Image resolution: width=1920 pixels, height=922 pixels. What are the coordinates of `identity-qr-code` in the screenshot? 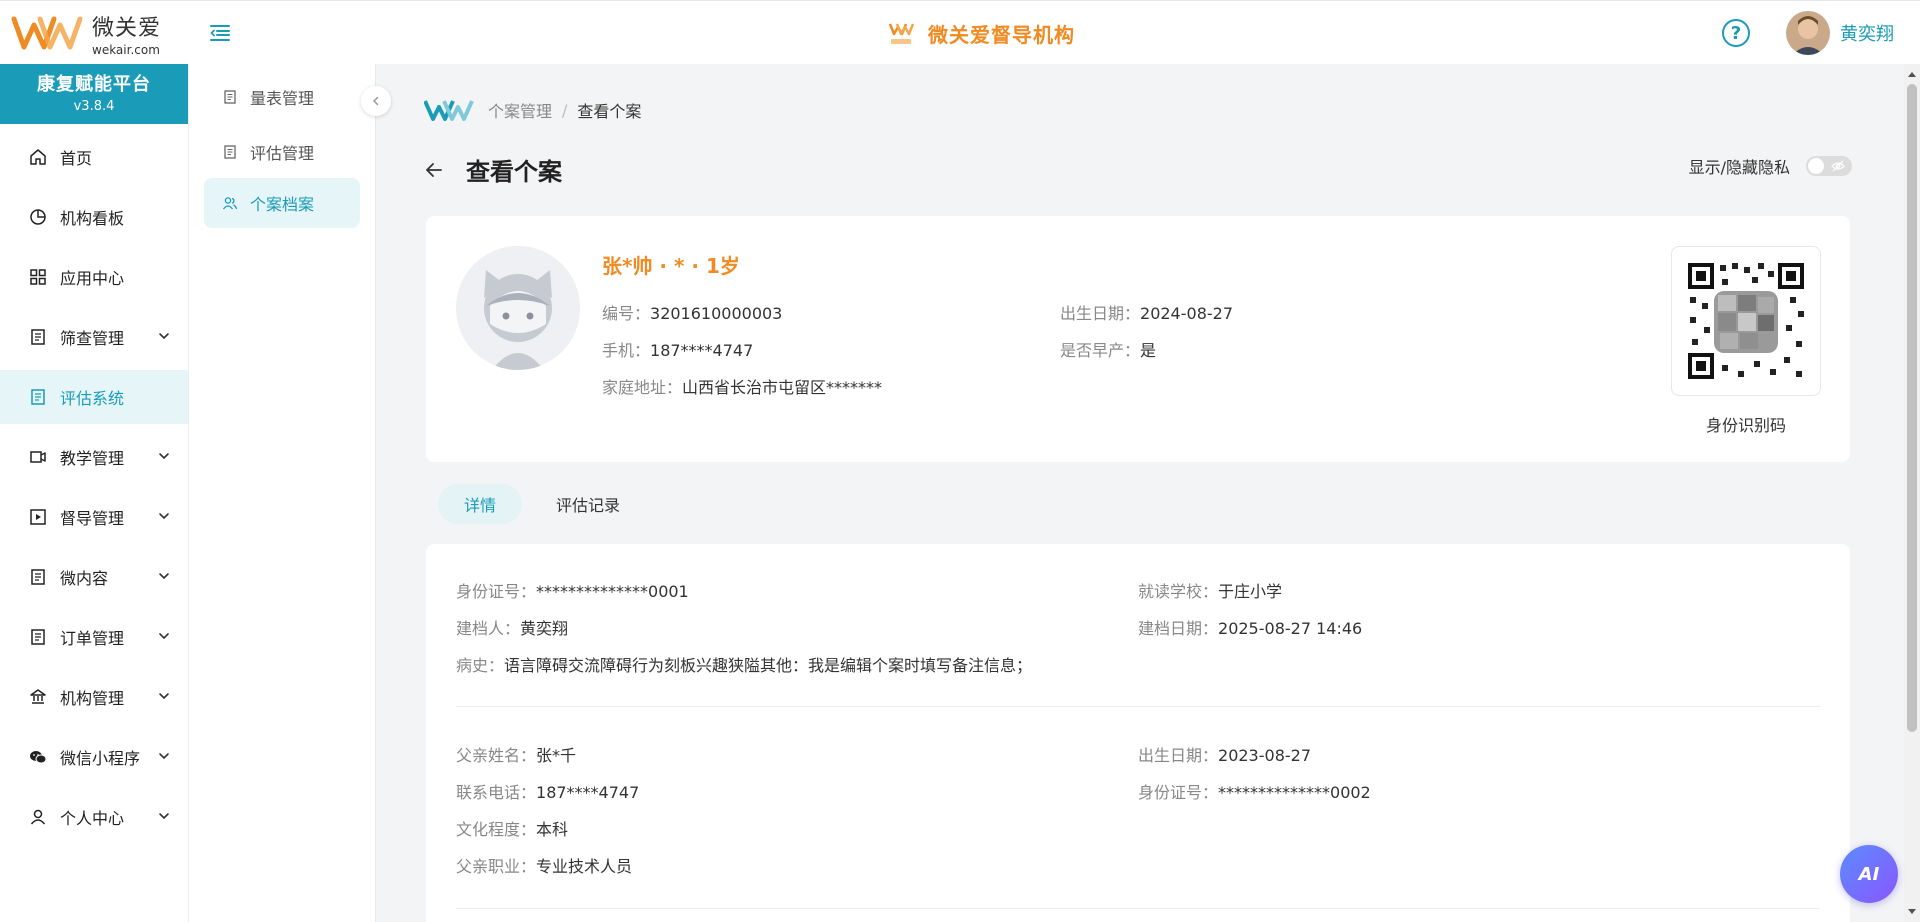 It's located at (1746, 321).